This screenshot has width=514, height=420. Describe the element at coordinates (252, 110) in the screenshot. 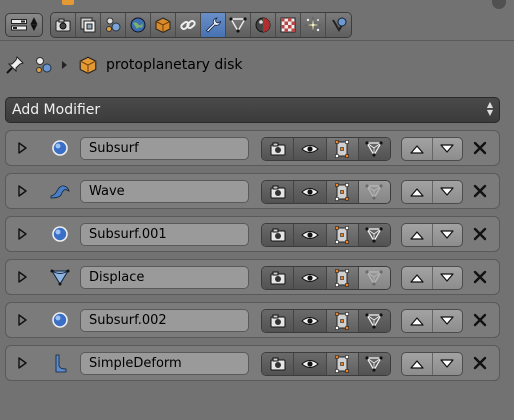

I see `add-modifier-dropdown: Add Modifier ▲ ▼` at that location.